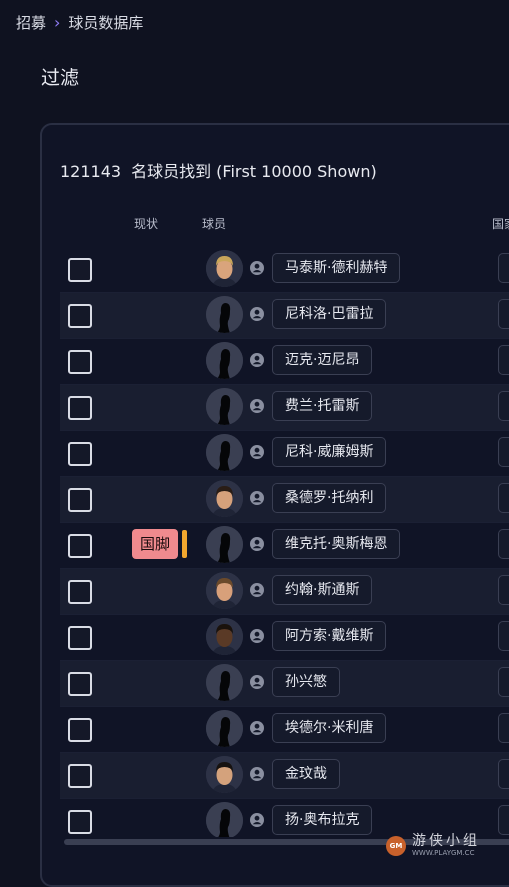 The height and width of the screenshot is (887, 509). I want to click on watermark: GM 游侠小组 WWW.PLAYGM.CC, so click(446, 846).